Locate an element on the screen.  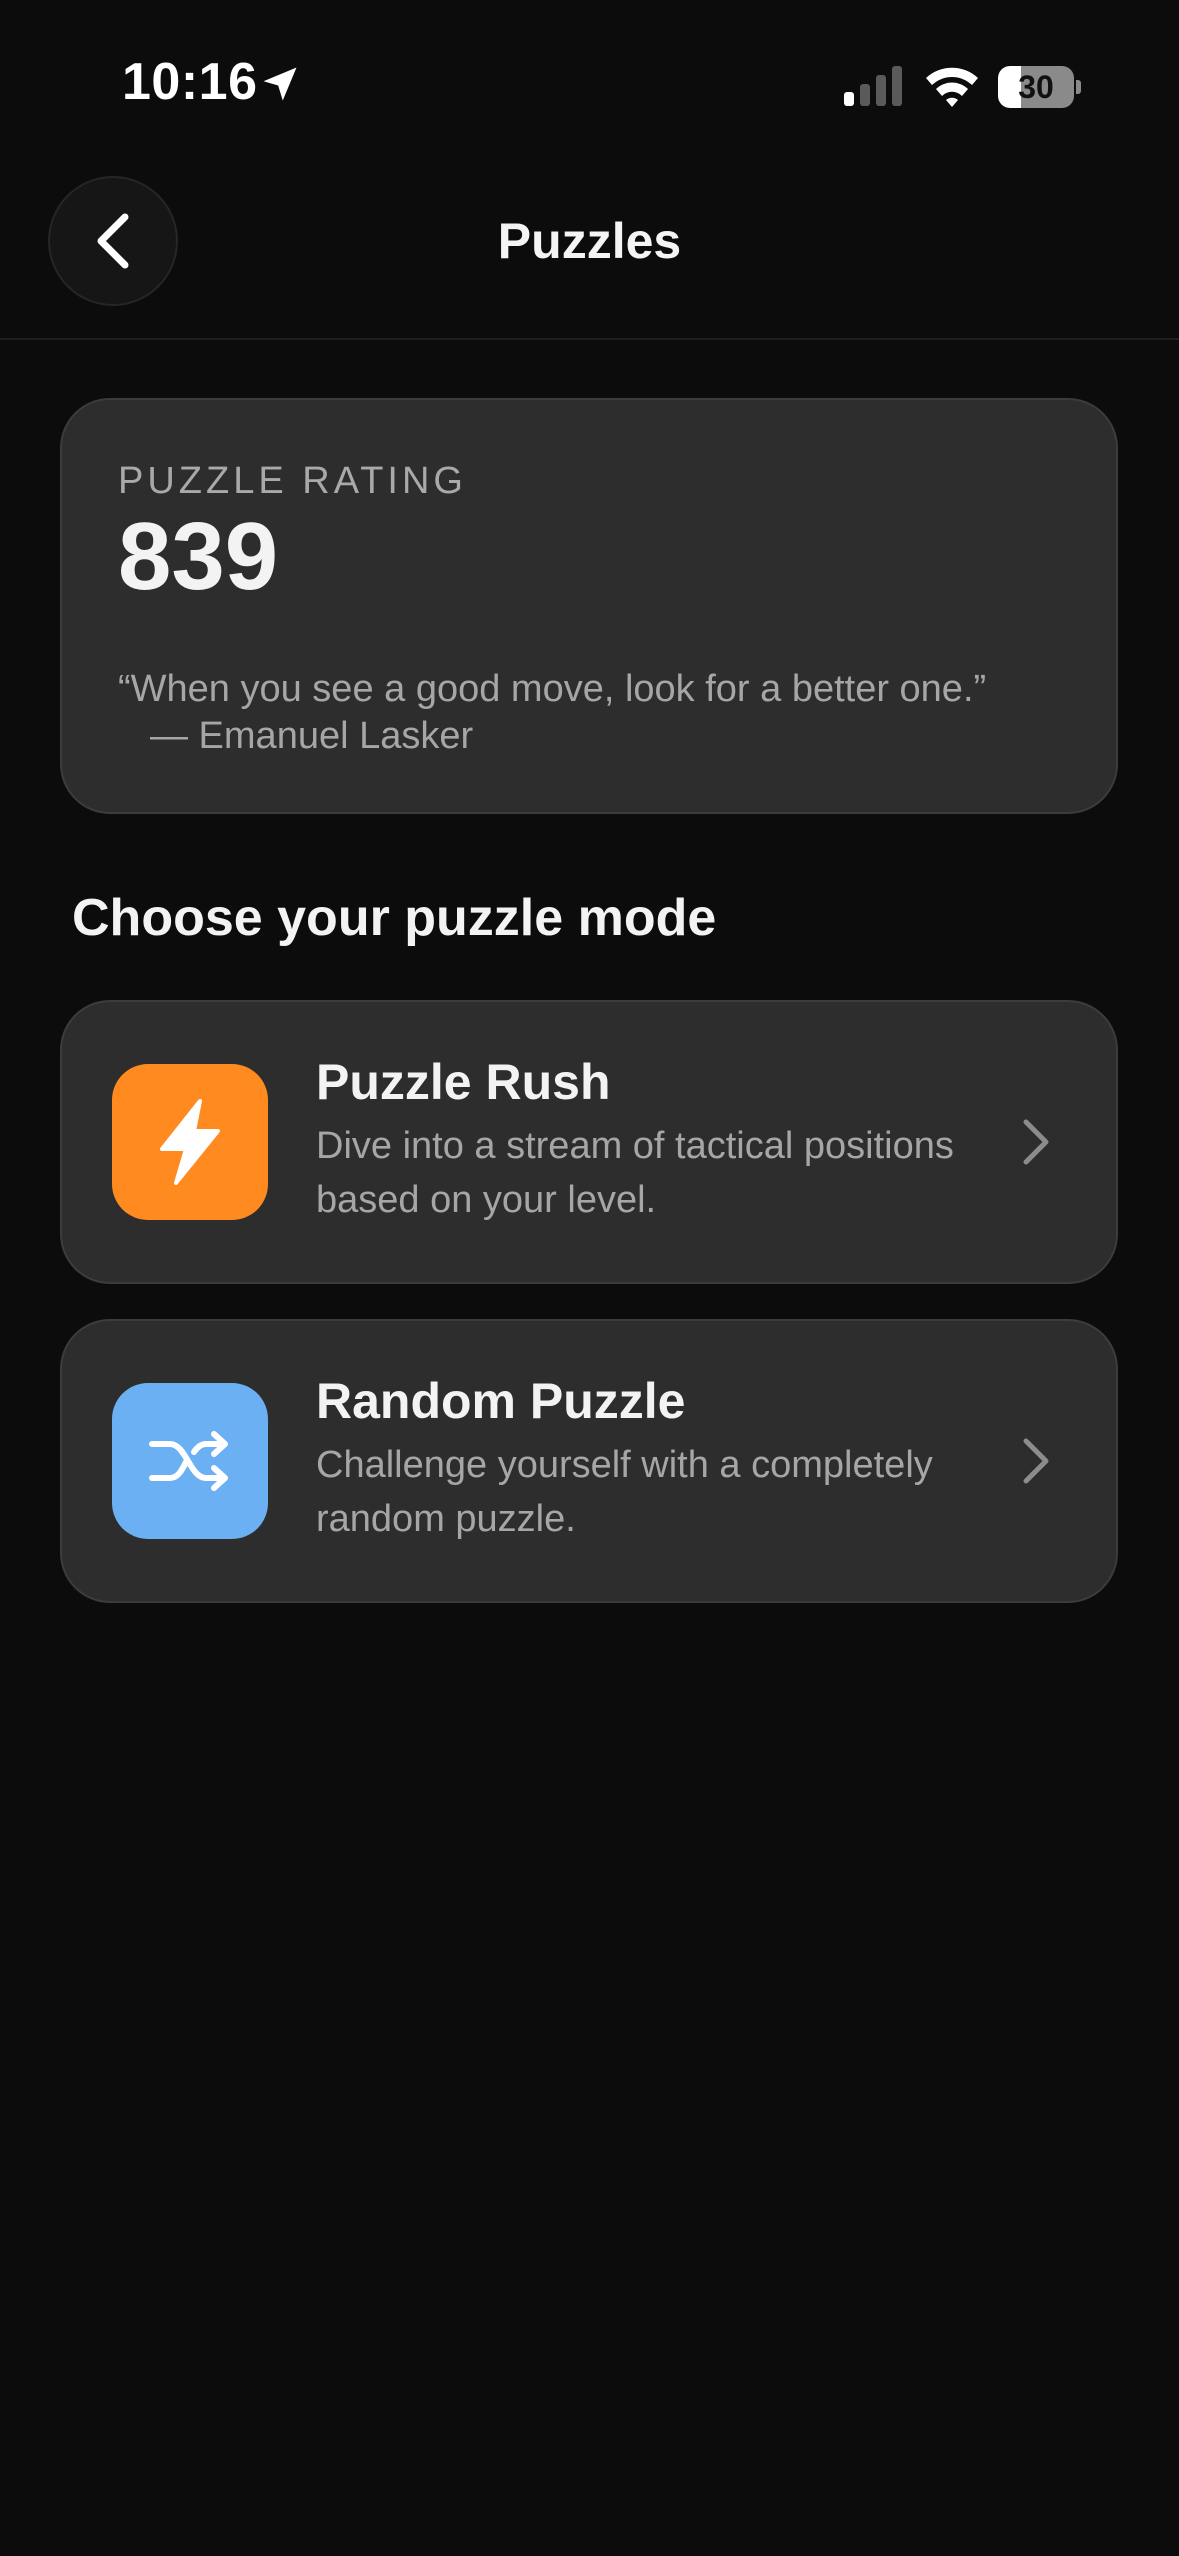
rating-value: 839 is located at coordinates (198, 556).